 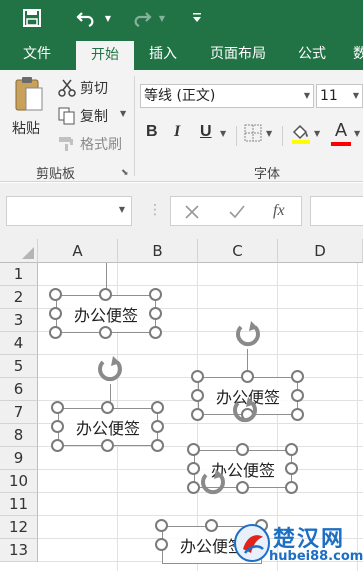 I want to click on undo-dropdown-icon: ▼, so click(x=108, y=18).